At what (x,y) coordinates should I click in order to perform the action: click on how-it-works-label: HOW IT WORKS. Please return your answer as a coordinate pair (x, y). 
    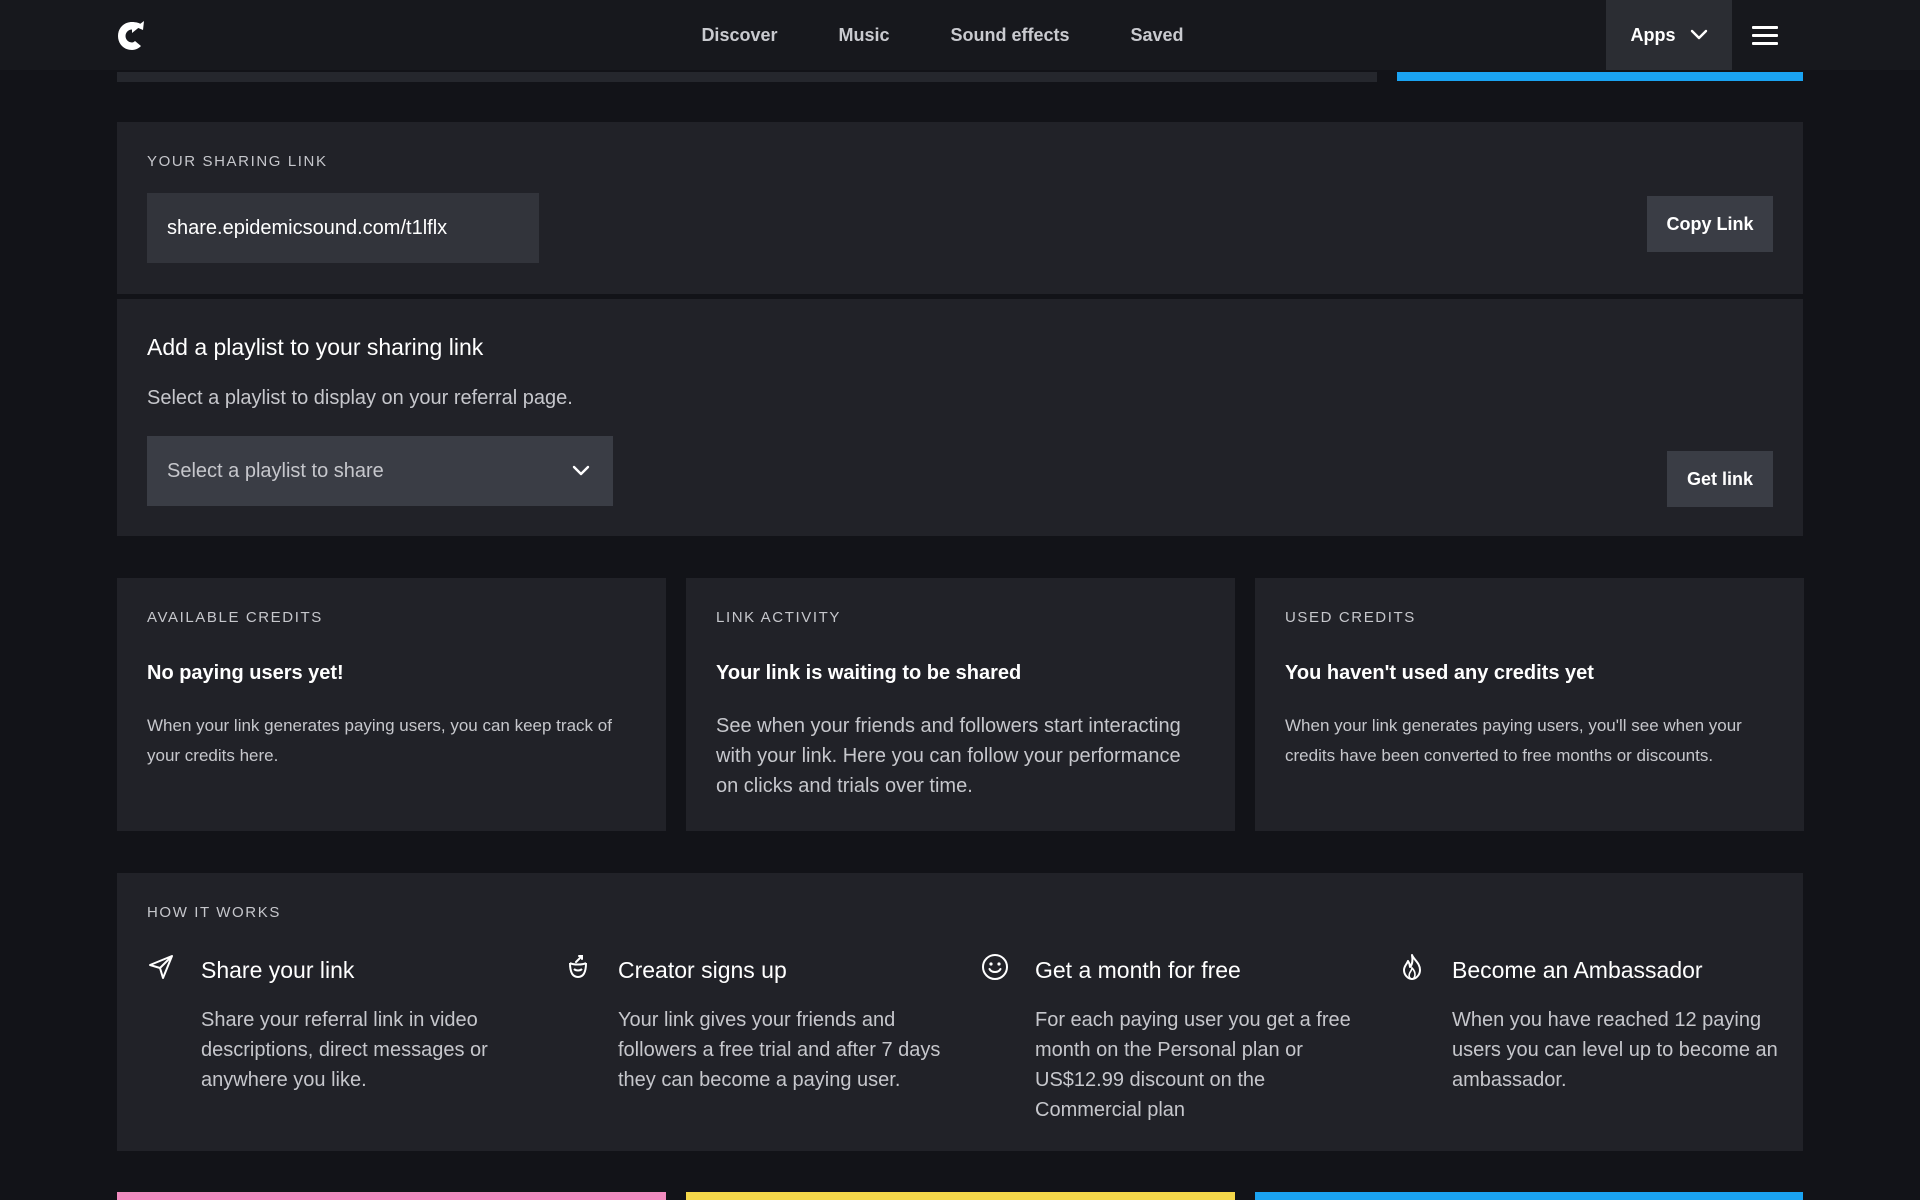
    Looking at the image, I should click on (214, 912).